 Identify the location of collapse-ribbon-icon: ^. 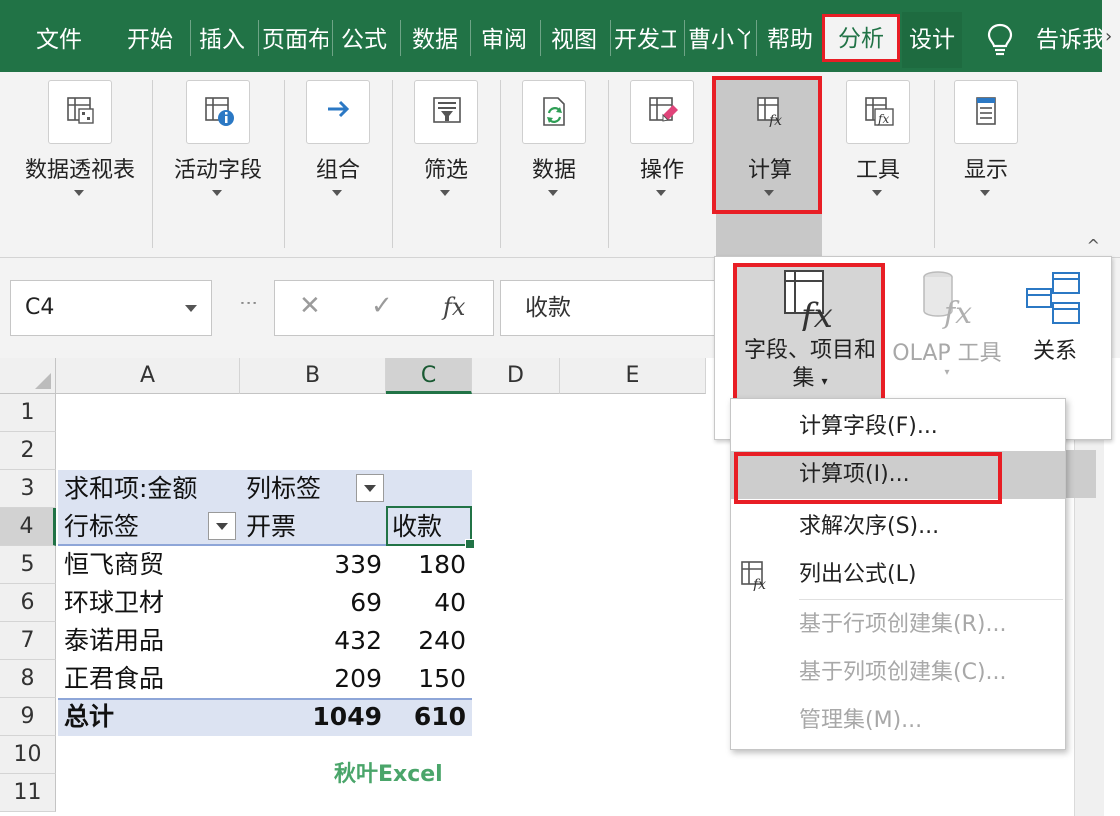
(1093, 245).